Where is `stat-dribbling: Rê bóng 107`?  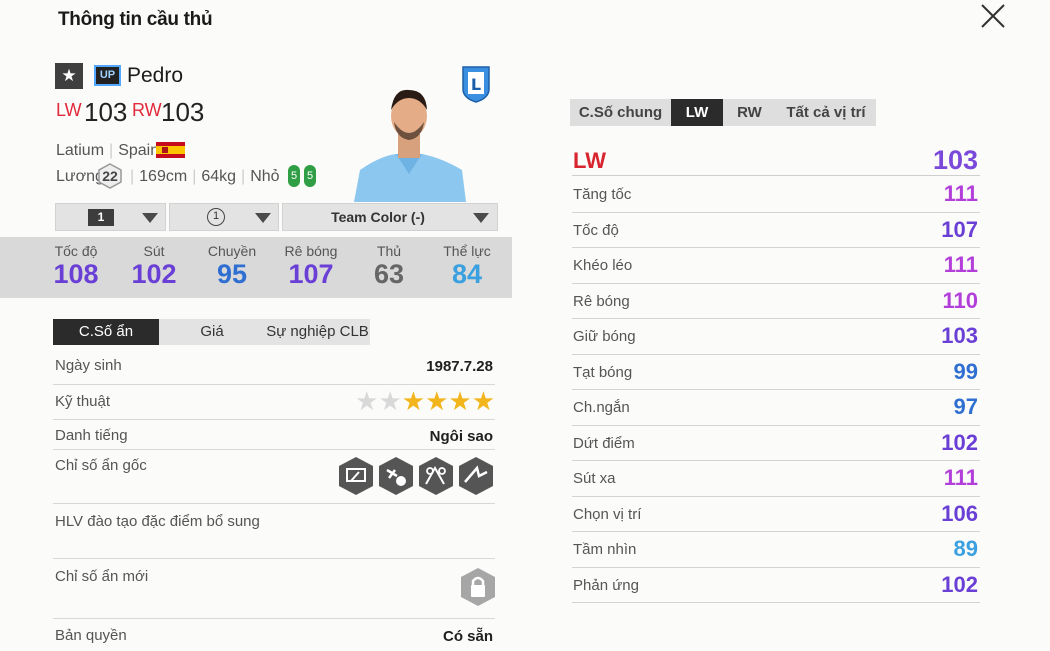 stat-dribbling: Rê bóng 107 is located at coordinates (311, 266).